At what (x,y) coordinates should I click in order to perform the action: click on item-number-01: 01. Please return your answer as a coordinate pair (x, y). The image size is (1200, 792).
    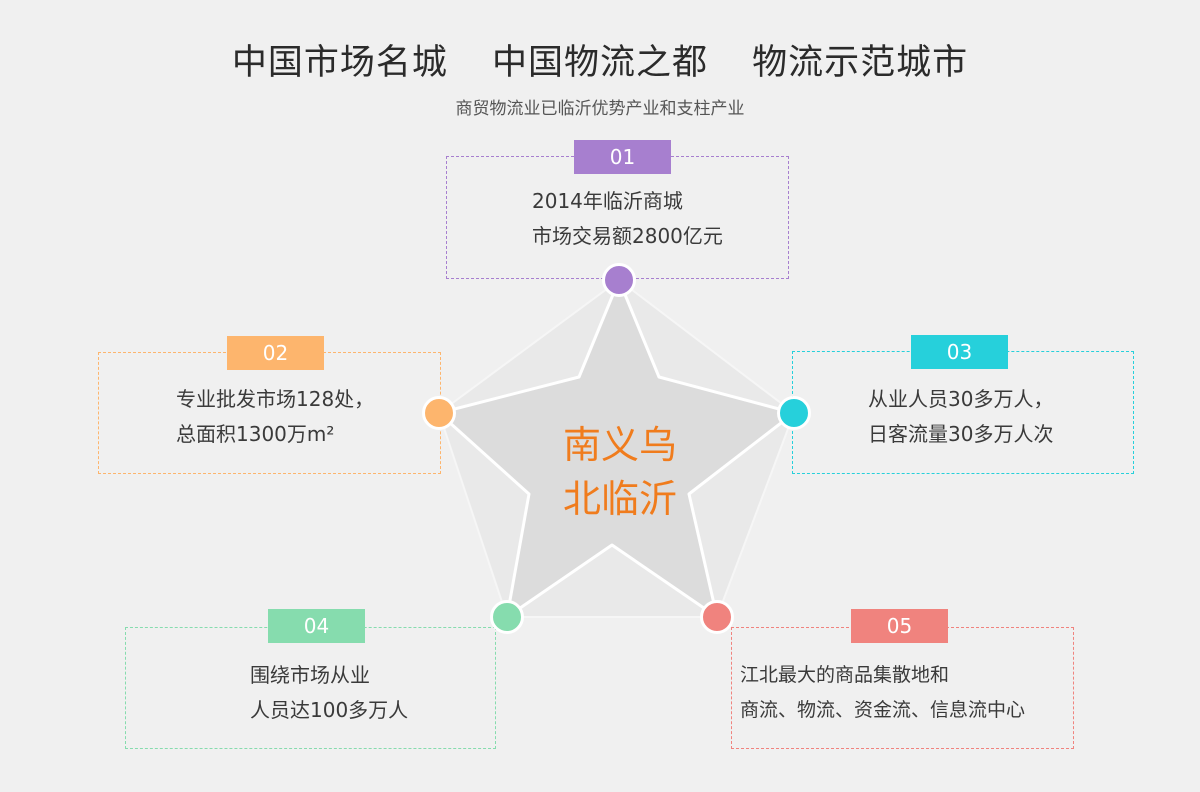
    Looking at the image, I should click on (622, 157).